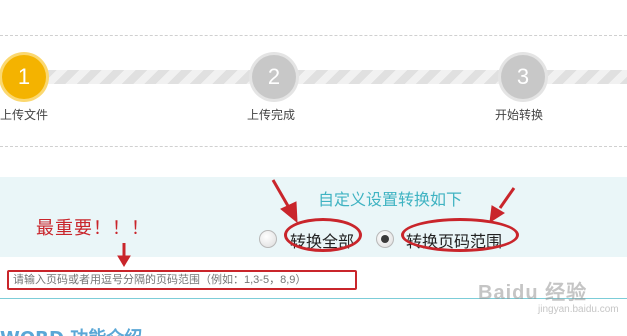  Describe the element at coordinates (533, 293) in the screenshot. I see `watermark-brand: Baidu 经验` at that location.